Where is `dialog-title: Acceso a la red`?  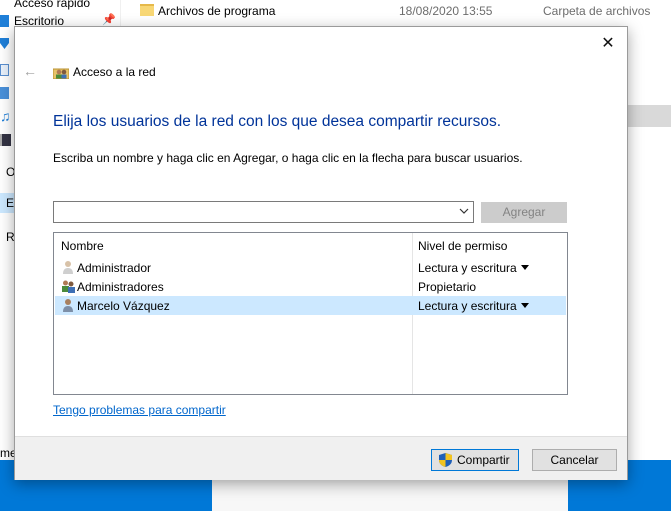 dialog-title: Acceso a la red is located at coordinates (114, 72).